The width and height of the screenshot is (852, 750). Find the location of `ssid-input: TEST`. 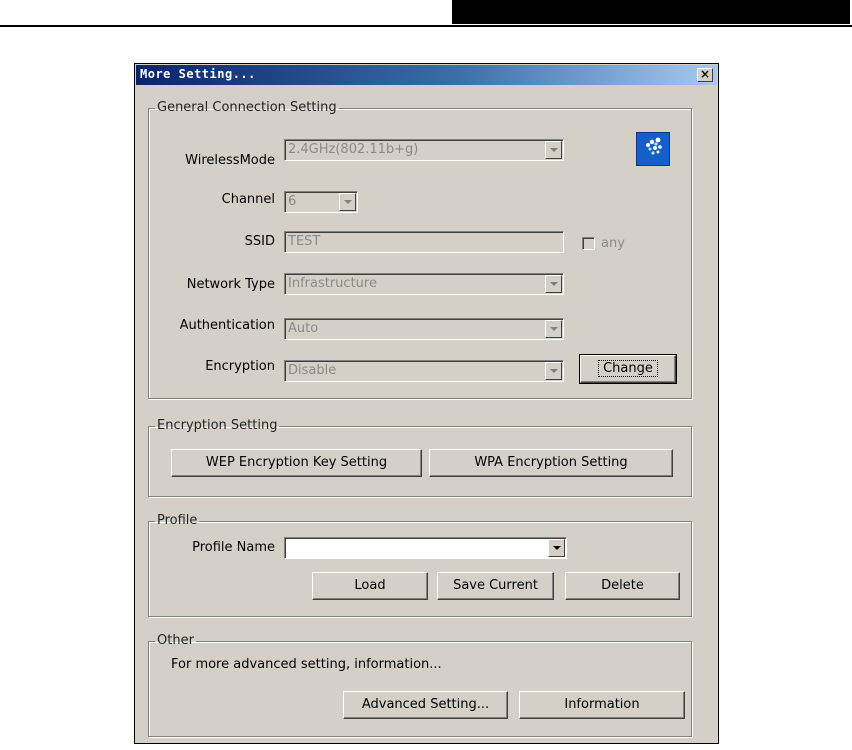

ssid-input: TEST is located at coordinates (424, 242).